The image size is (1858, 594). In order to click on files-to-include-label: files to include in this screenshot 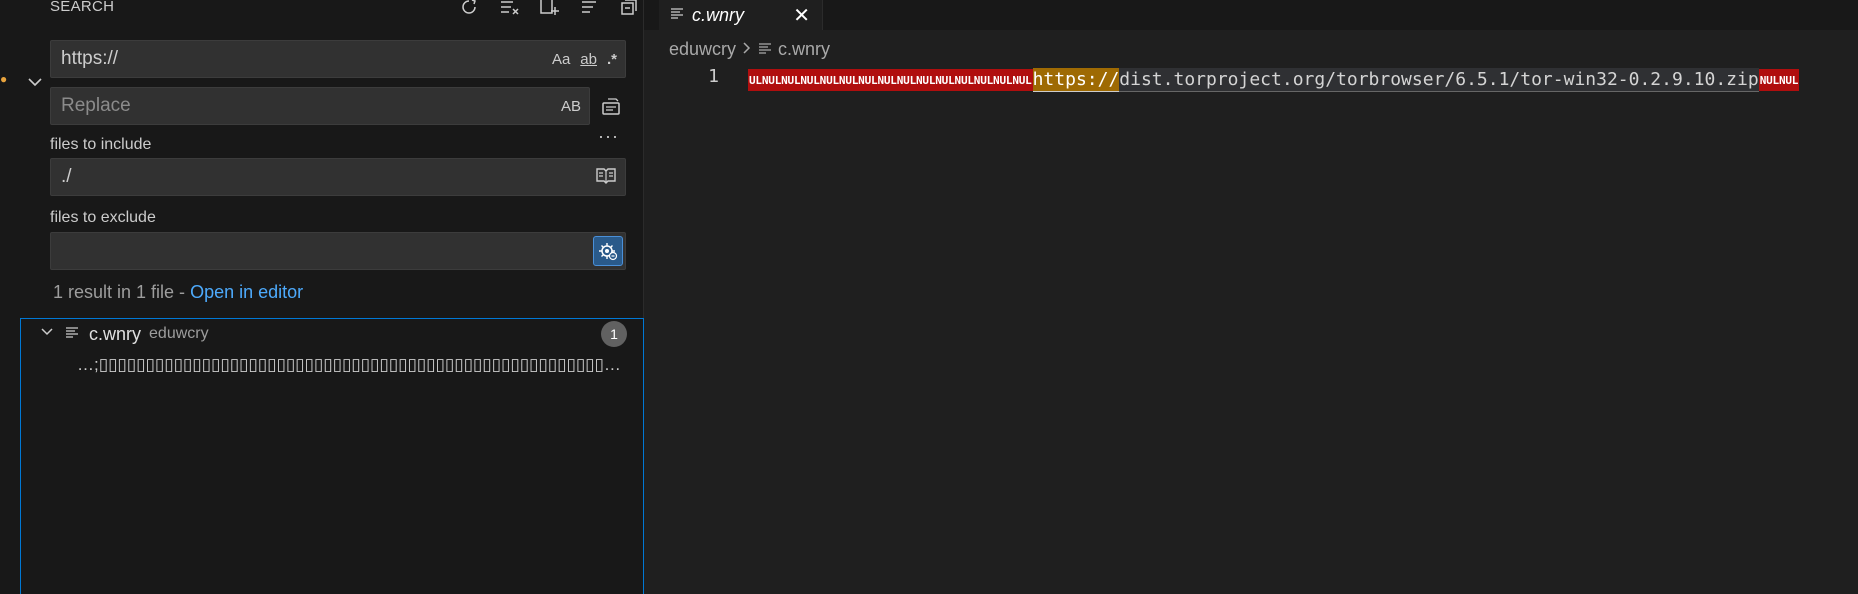, I will do `click(101, 144)`.